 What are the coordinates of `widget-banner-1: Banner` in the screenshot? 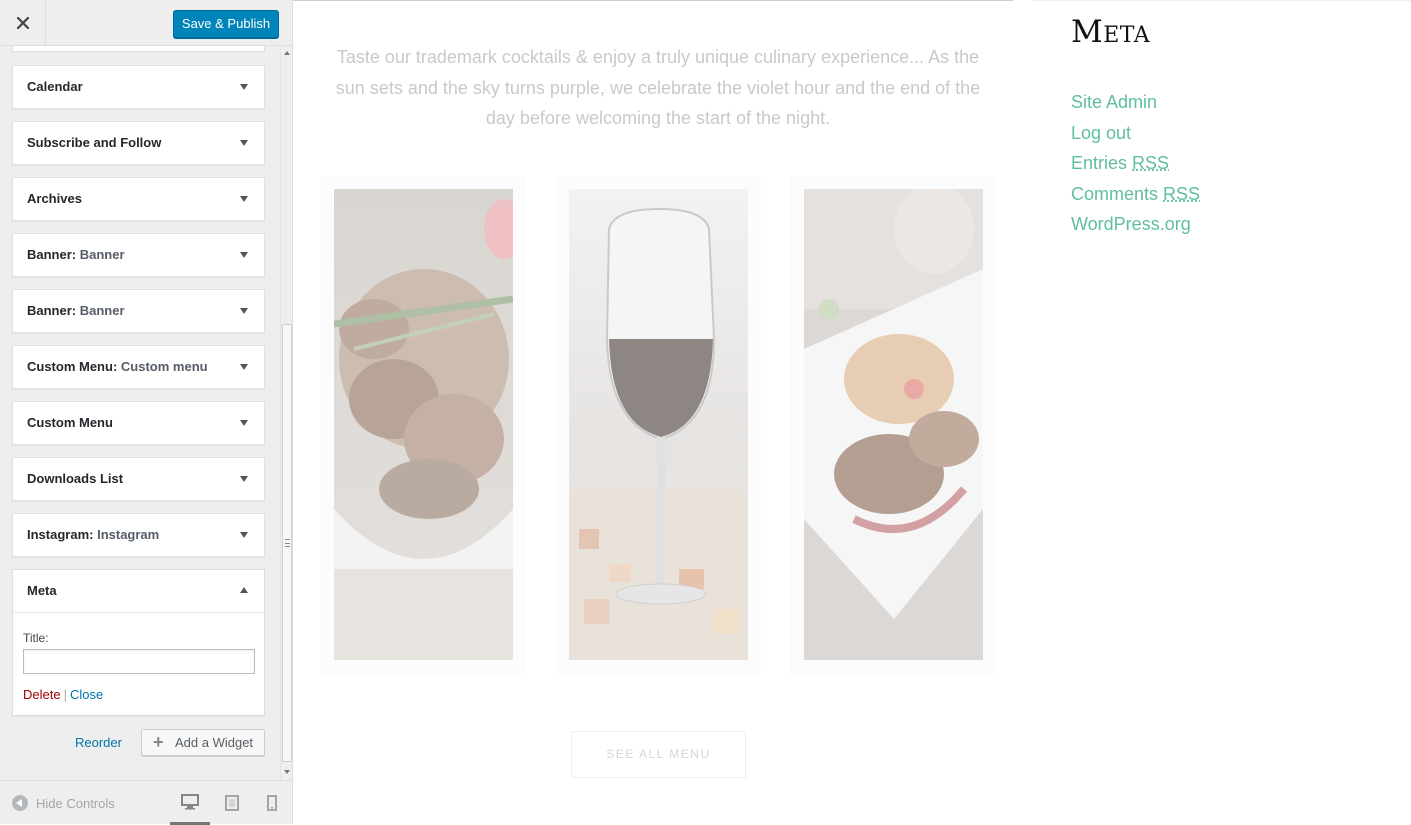 It's located at (138, 255).